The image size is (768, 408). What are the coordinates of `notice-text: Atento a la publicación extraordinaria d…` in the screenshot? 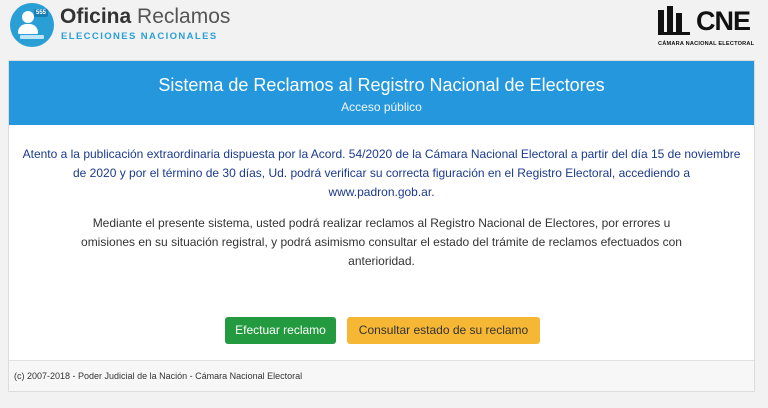 It's located at (381, 163).